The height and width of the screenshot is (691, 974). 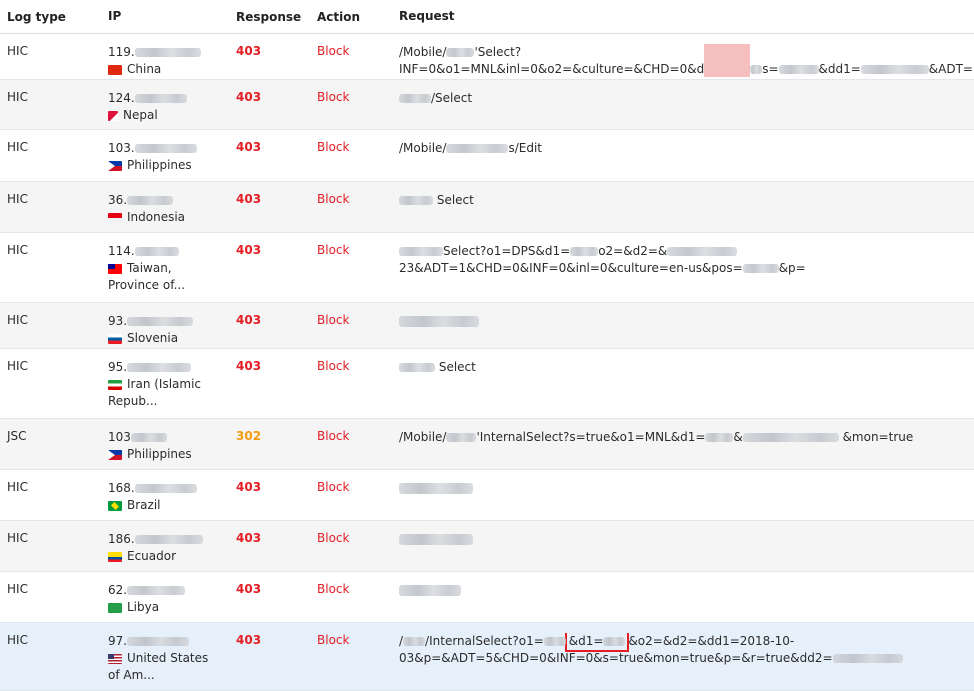 I want to click on ip-text: 93., so click(x=118, y=321).